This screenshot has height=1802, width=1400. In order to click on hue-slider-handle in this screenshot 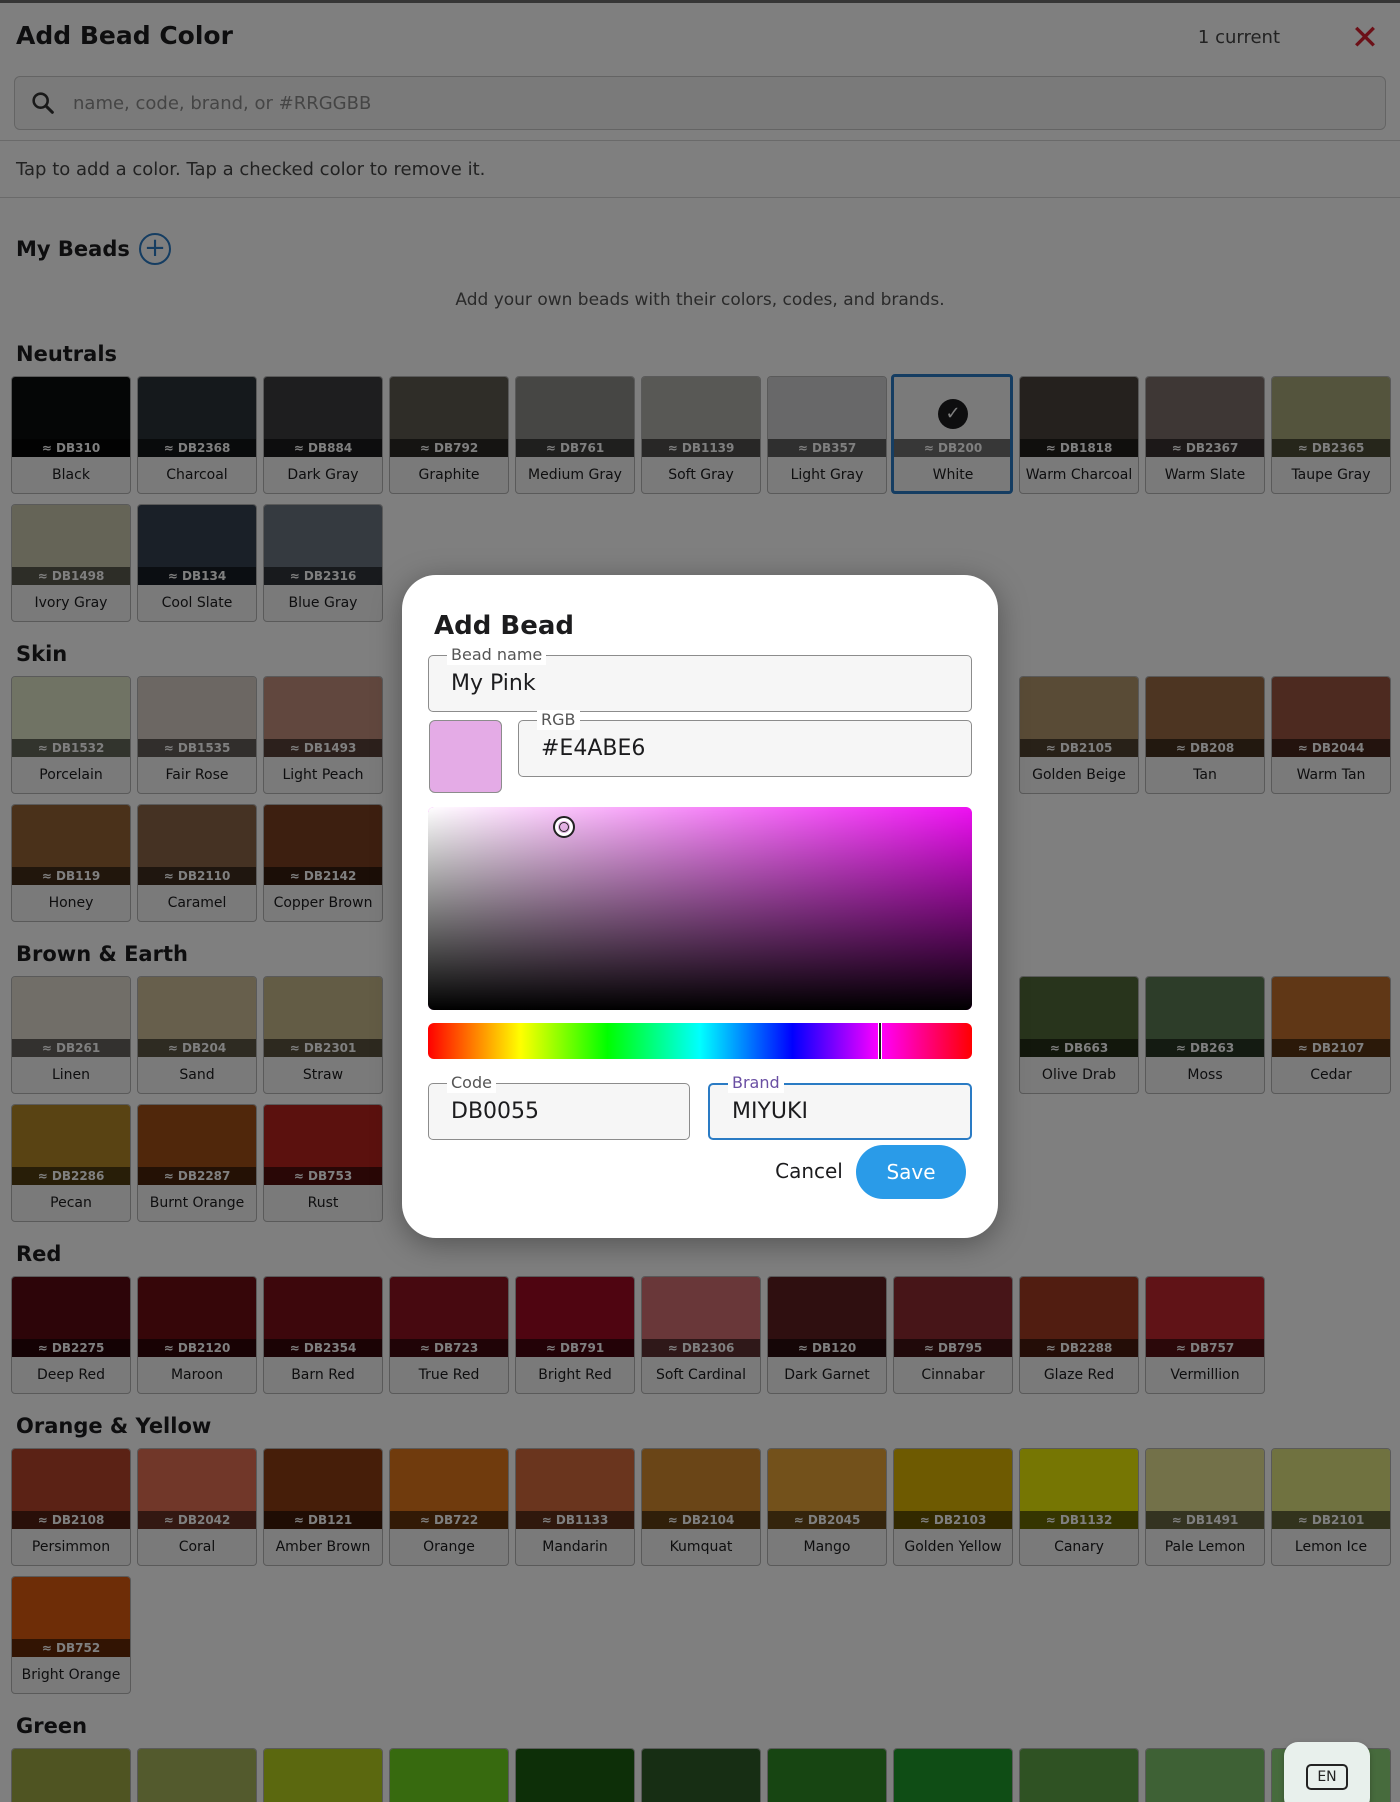, I will do `click(879, 1041)`.